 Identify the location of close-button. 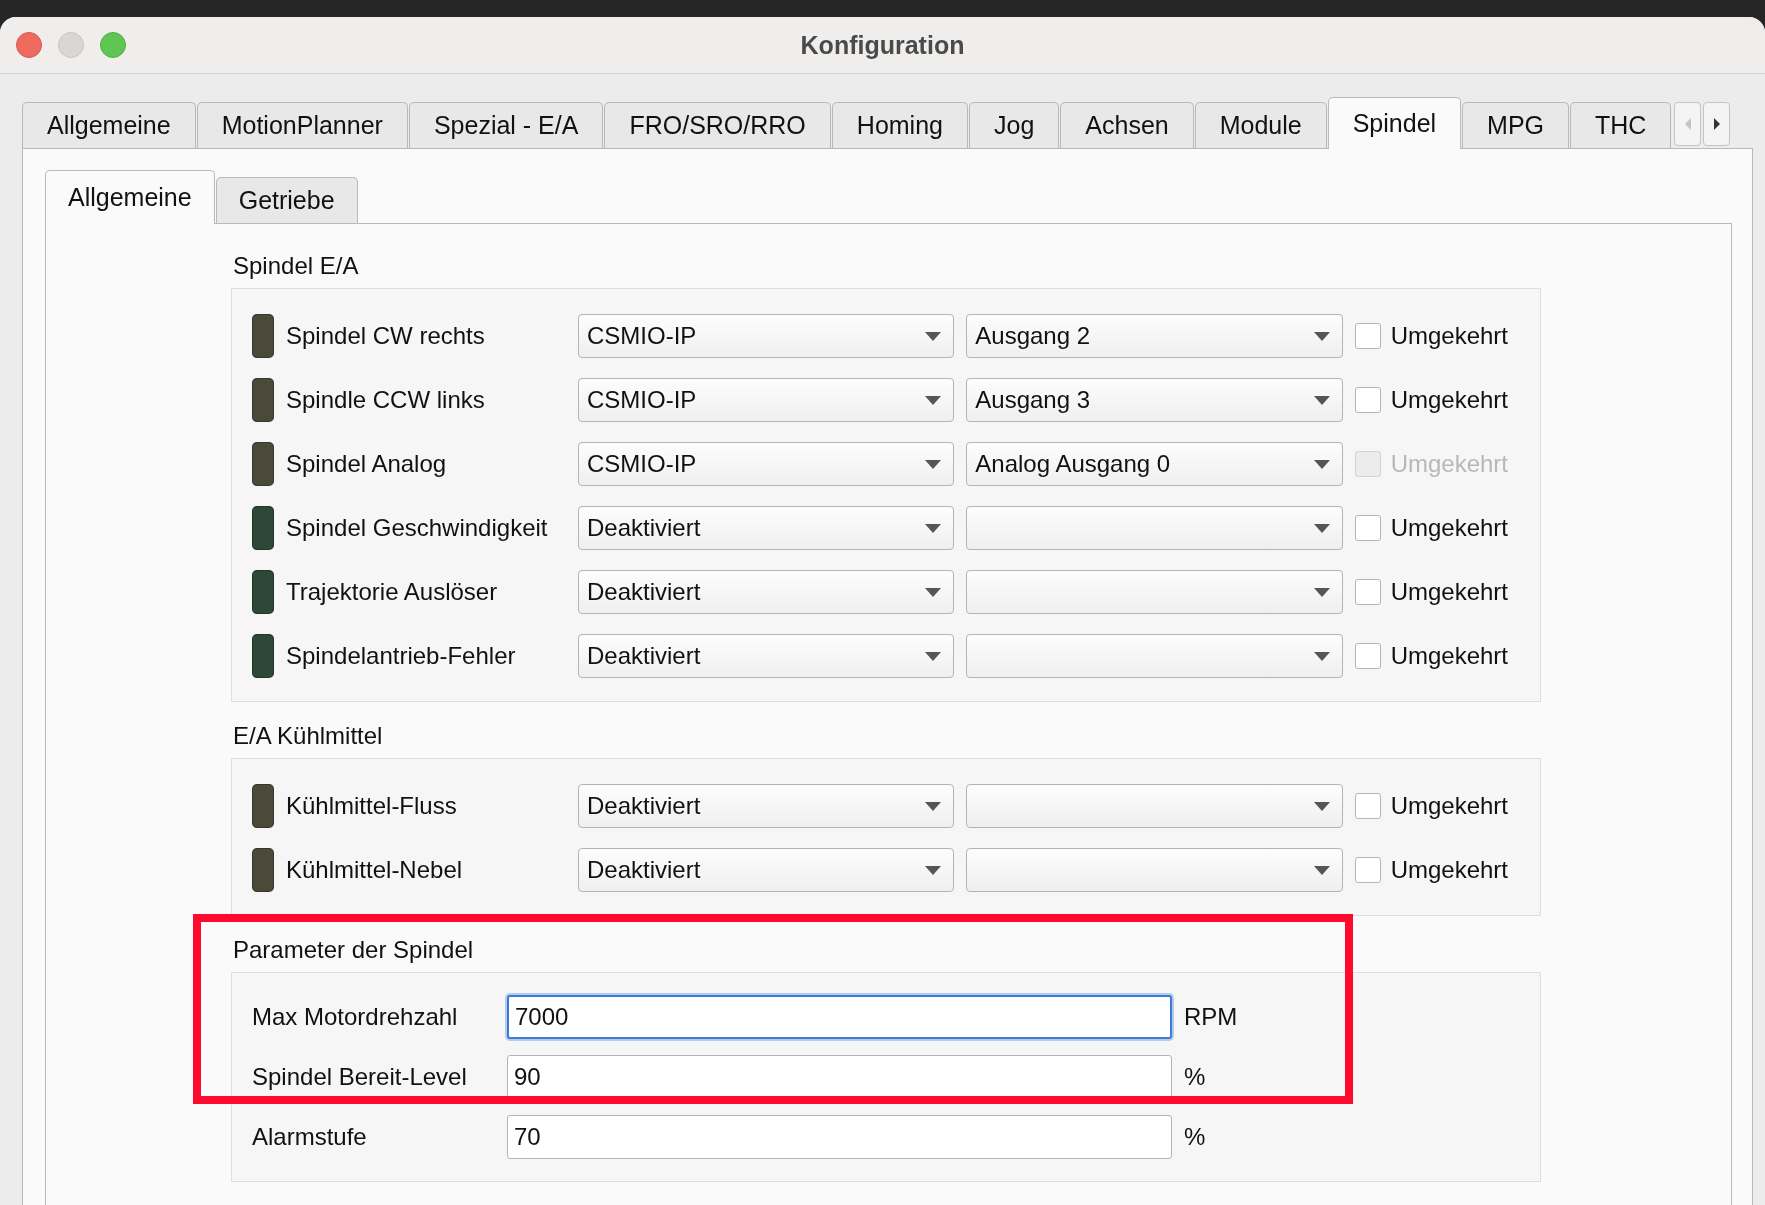
(29, 45).